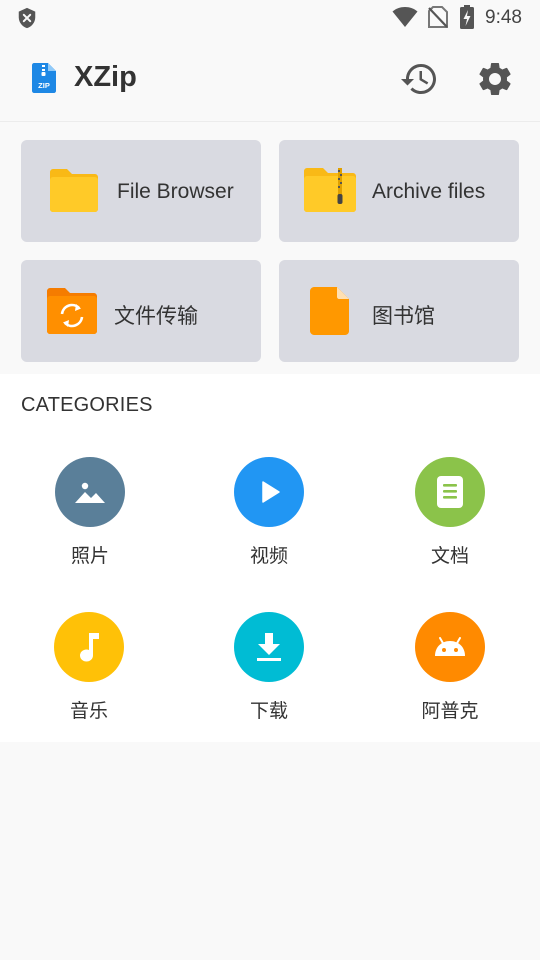 Image resolution: width=540 pixels, height=960 pixels. I want to click on category-apks: 阿普克, so click(450, 672).